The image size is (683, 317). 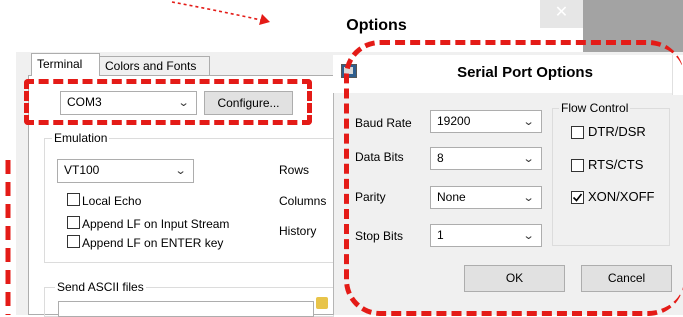 I want to click on annotation-arrow, so click(x=216, y=11).